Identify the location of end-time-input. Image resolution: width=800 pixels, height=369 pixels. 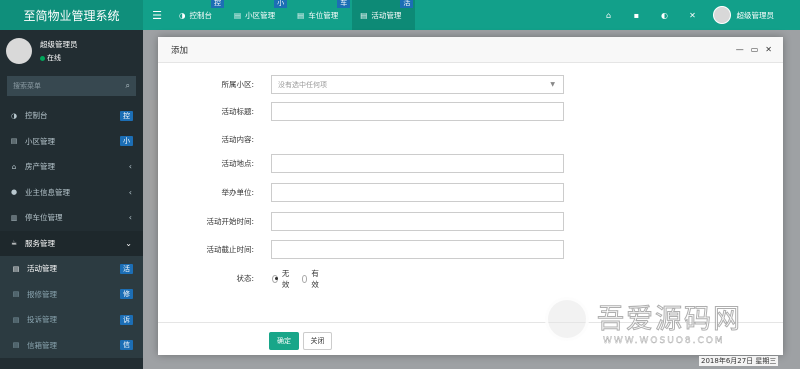
(417, 249).